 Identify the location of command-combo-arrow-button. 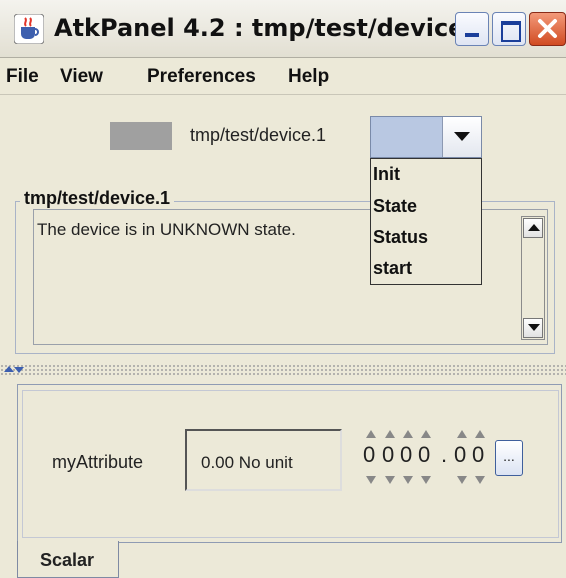
(461, 137).